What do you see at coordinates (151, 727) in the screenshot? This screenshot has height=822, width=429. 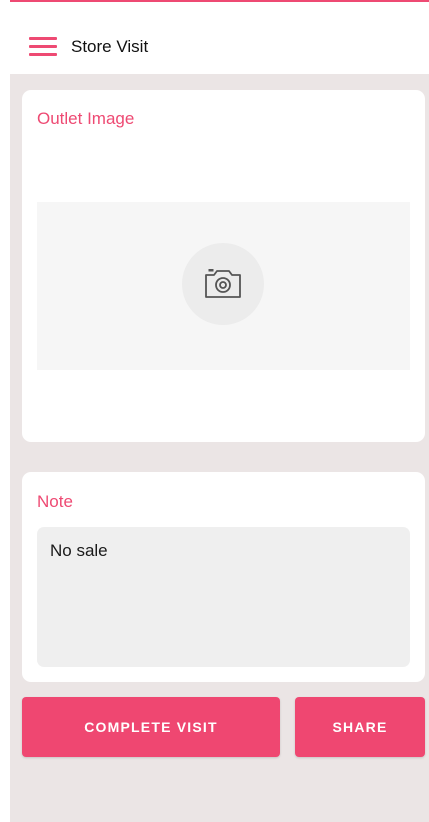 I see `complete-visit-button: COMPLETE VISIT` at bounding box center [151, 727].